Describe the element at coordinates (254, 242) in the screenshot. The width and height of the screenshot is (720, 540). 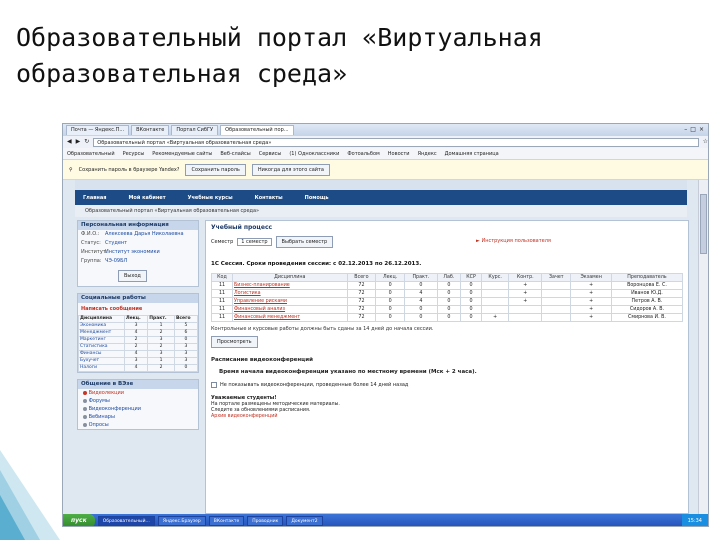
I see `semester-select: 1 семестр` at that location.